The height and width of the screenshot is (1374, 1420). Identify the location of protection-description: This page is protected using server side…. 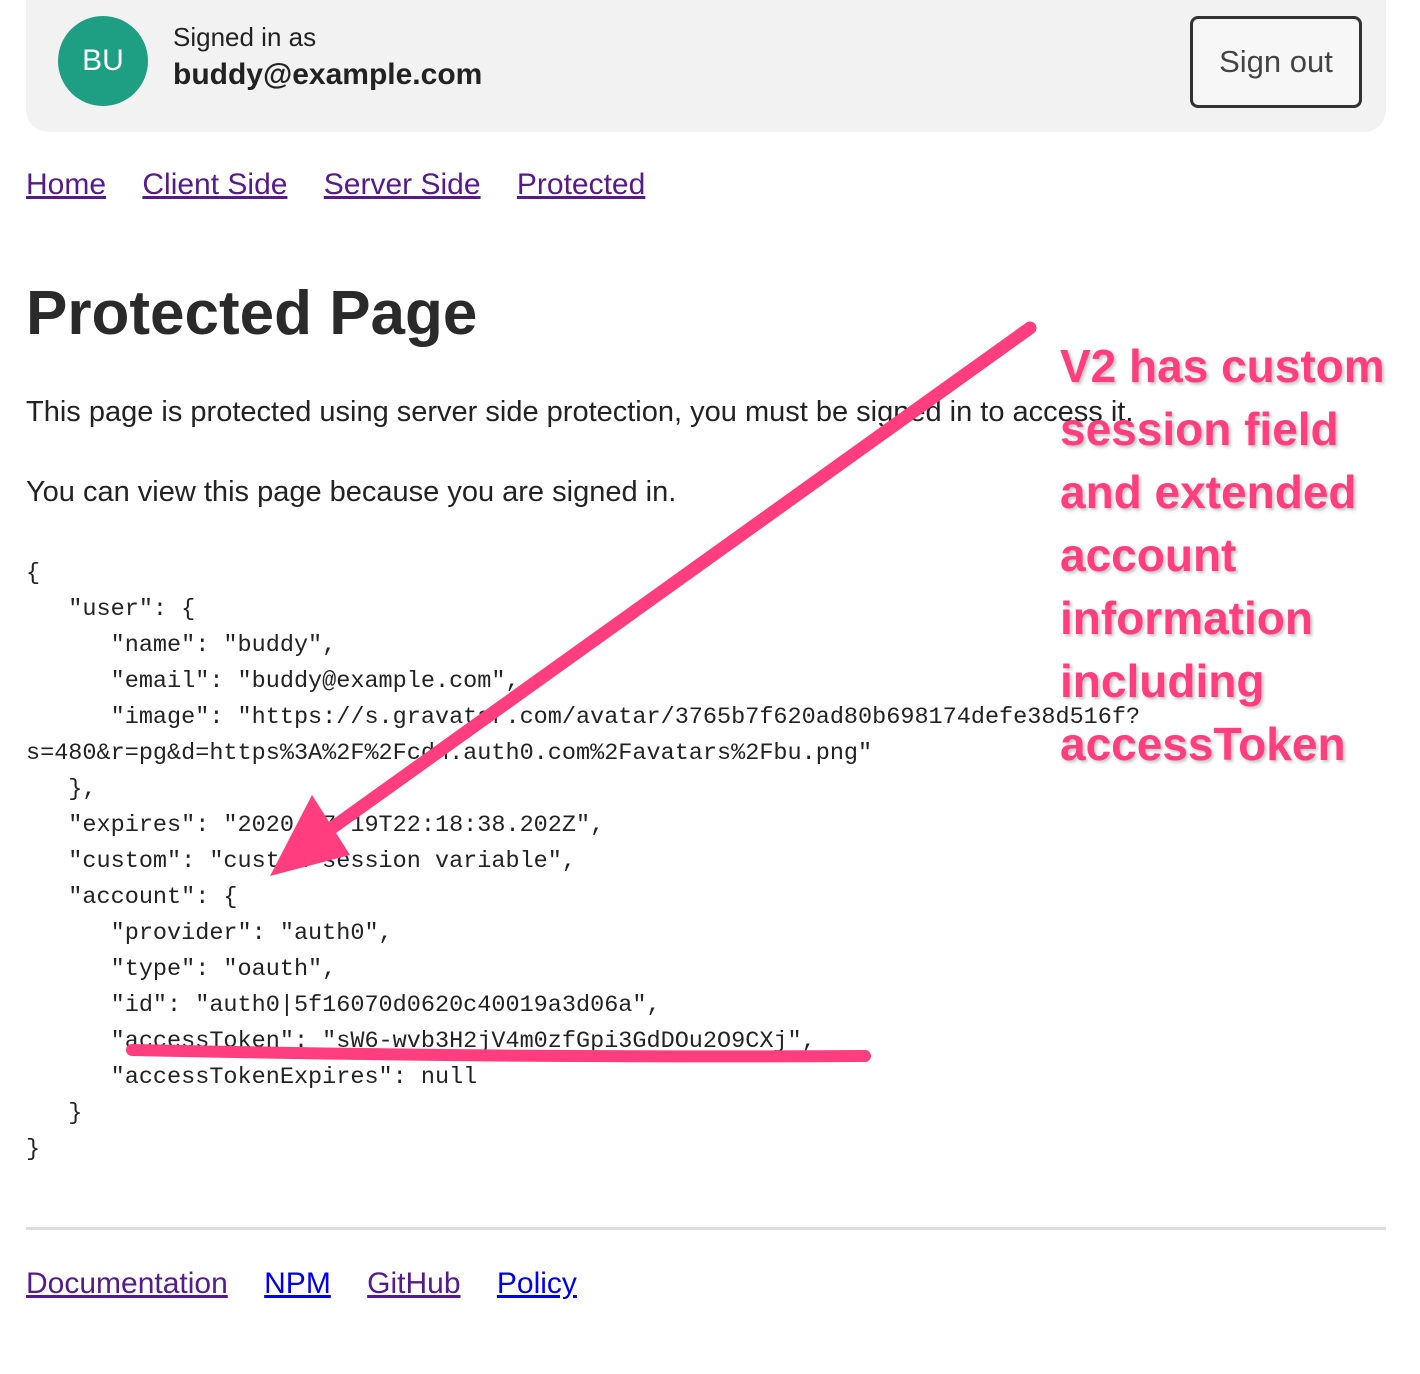
(580, 412).